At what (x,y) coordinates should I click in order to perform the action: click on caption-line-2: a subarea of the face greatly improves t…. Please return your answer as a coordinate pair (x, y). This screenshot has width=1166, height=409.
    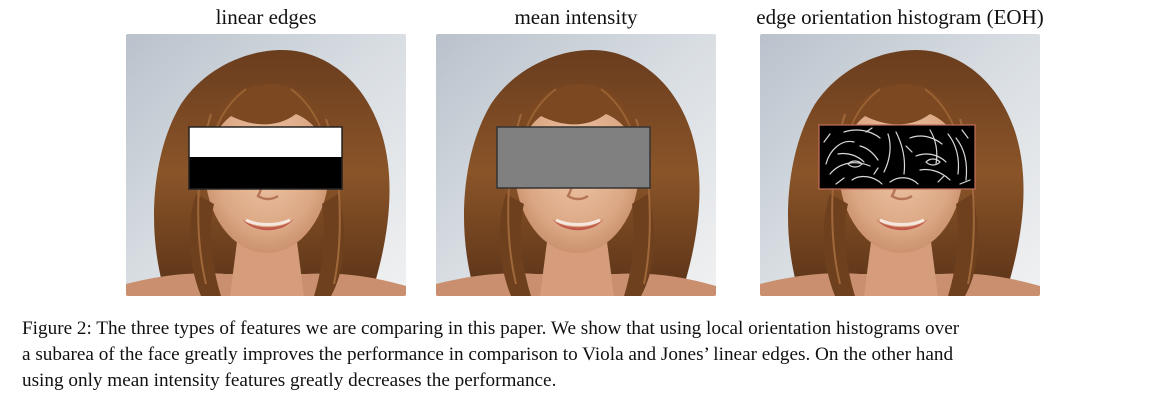
    Looking at the image, I should click on (488, 354).